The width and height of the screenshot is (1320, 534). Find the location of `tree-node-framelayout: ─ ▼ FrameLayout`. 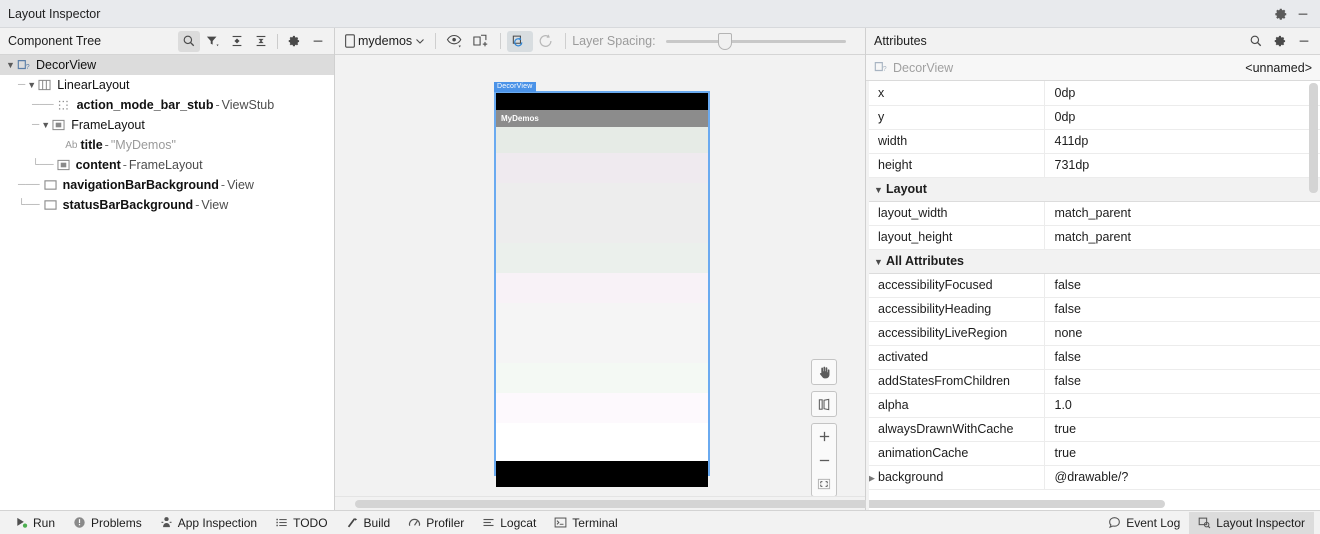

tree-node-framelayout: ─ ▼ FrameLayout is located at coordinates (167, 125).